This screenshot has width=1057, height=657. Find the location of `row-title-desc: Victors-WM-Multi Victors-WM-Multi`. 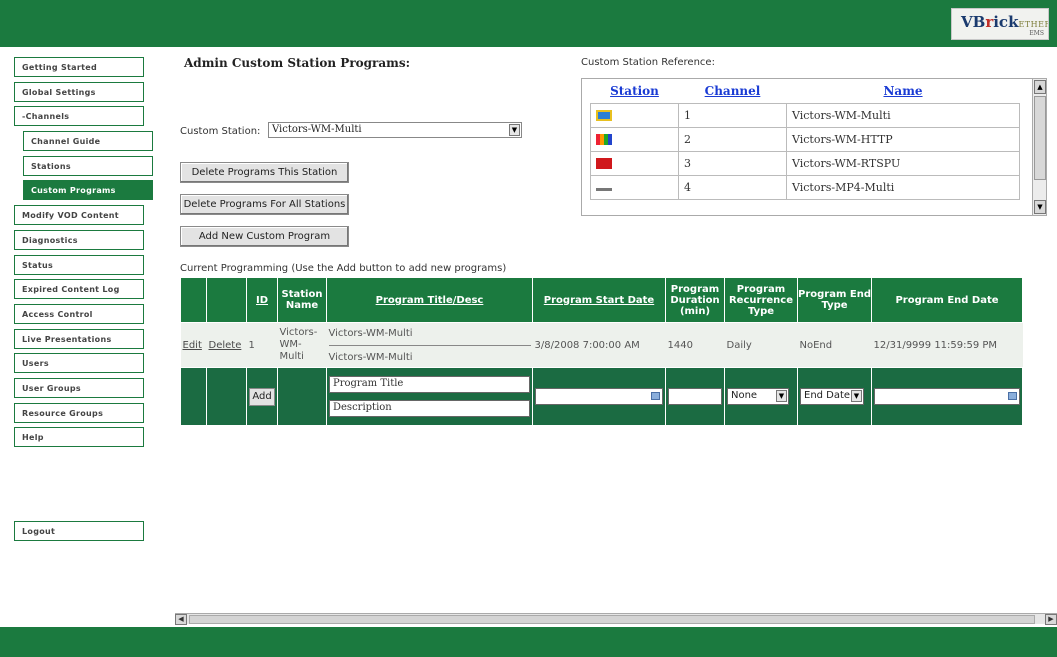

row-title-desc: Victors-WM-Multi Victors-WM-Multi is located at coordinates (429, 345).